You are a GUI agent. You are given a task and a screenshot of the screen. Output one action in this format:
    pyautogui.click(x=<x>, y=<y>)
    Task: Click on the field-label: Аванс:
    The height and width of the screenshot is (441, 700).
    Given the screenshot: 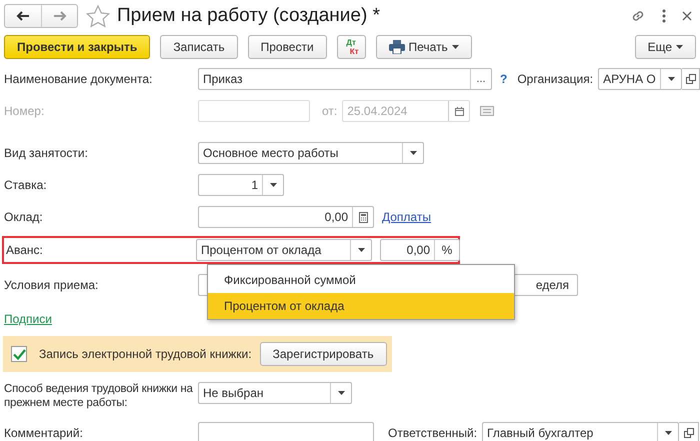 What is the action you would take?
    pyautogui.click(x=25, y=250)
    